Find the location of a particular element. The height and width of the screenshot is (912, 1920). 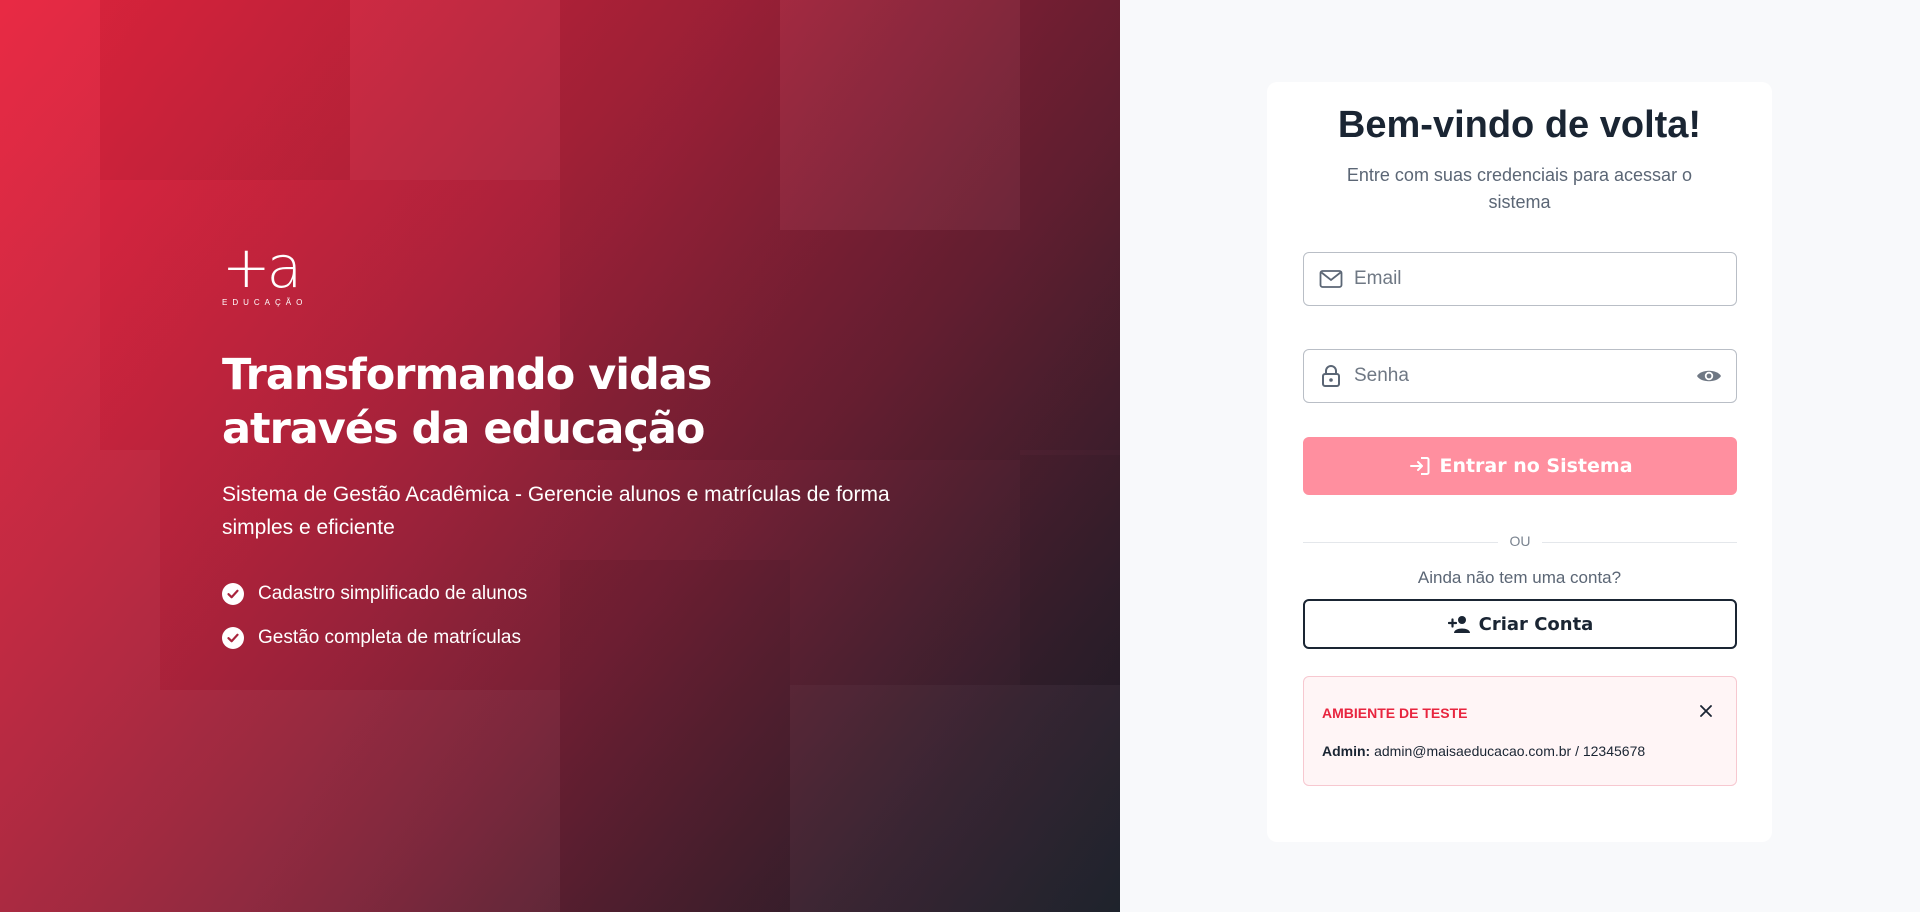

login-title: Bem-vindo de volta! is located at coordinates (1519, 125).